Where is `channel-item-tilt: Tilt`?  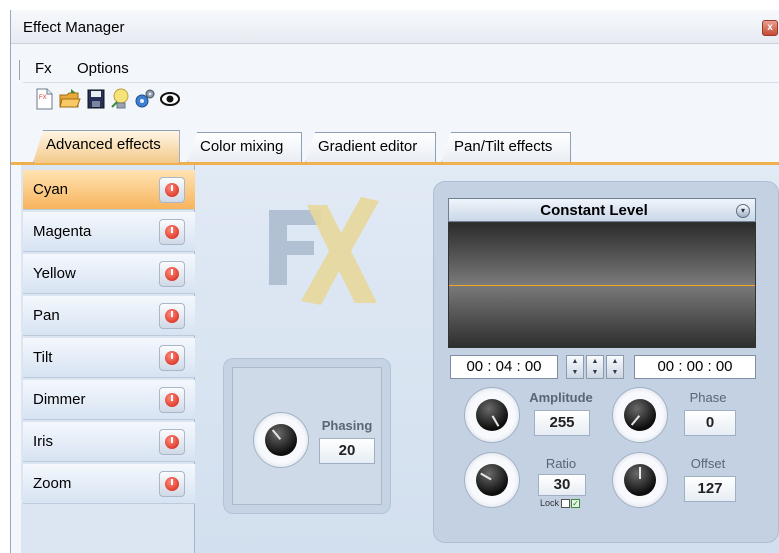
channel-item-tilt: Tilt is located at coordinates (109, 358).